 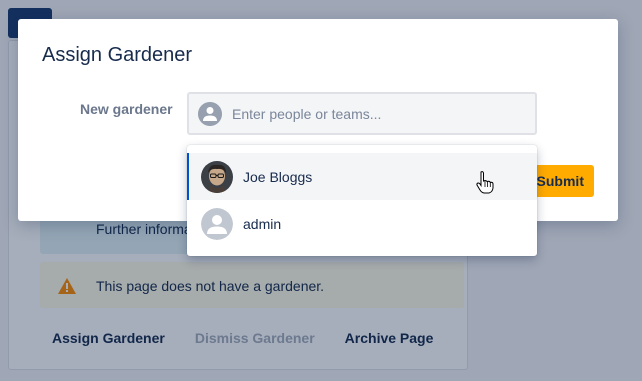 What do you see at coordinates (362, 223) in the screenshot?
I see `suggestion-option-admin: admin` at bounding box center [362, 223].